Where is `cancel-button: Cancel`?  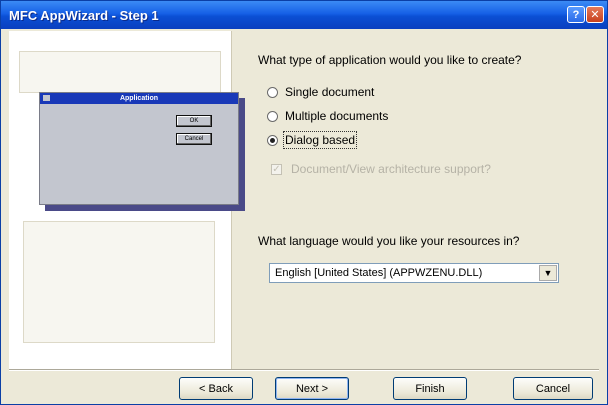
cancel-button: Cancel is located at coordinates (553, 388).